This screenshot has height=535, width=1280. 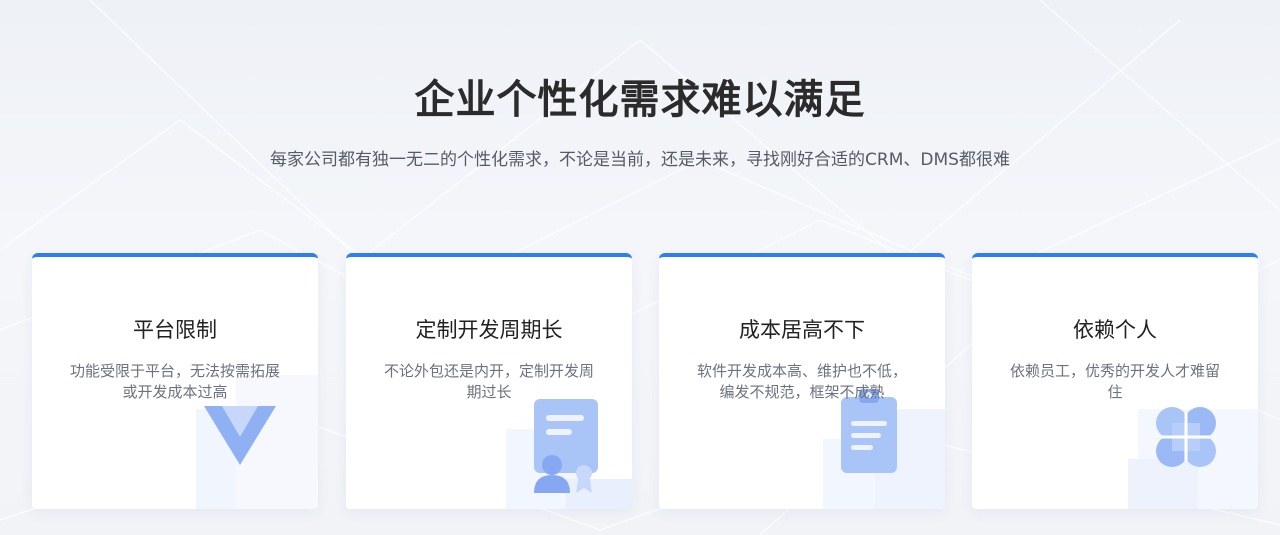 I want to click on card-description: 软件开发成本高、维护也不低，编发不规范，框架不成熟, so click(x=801, y=381).